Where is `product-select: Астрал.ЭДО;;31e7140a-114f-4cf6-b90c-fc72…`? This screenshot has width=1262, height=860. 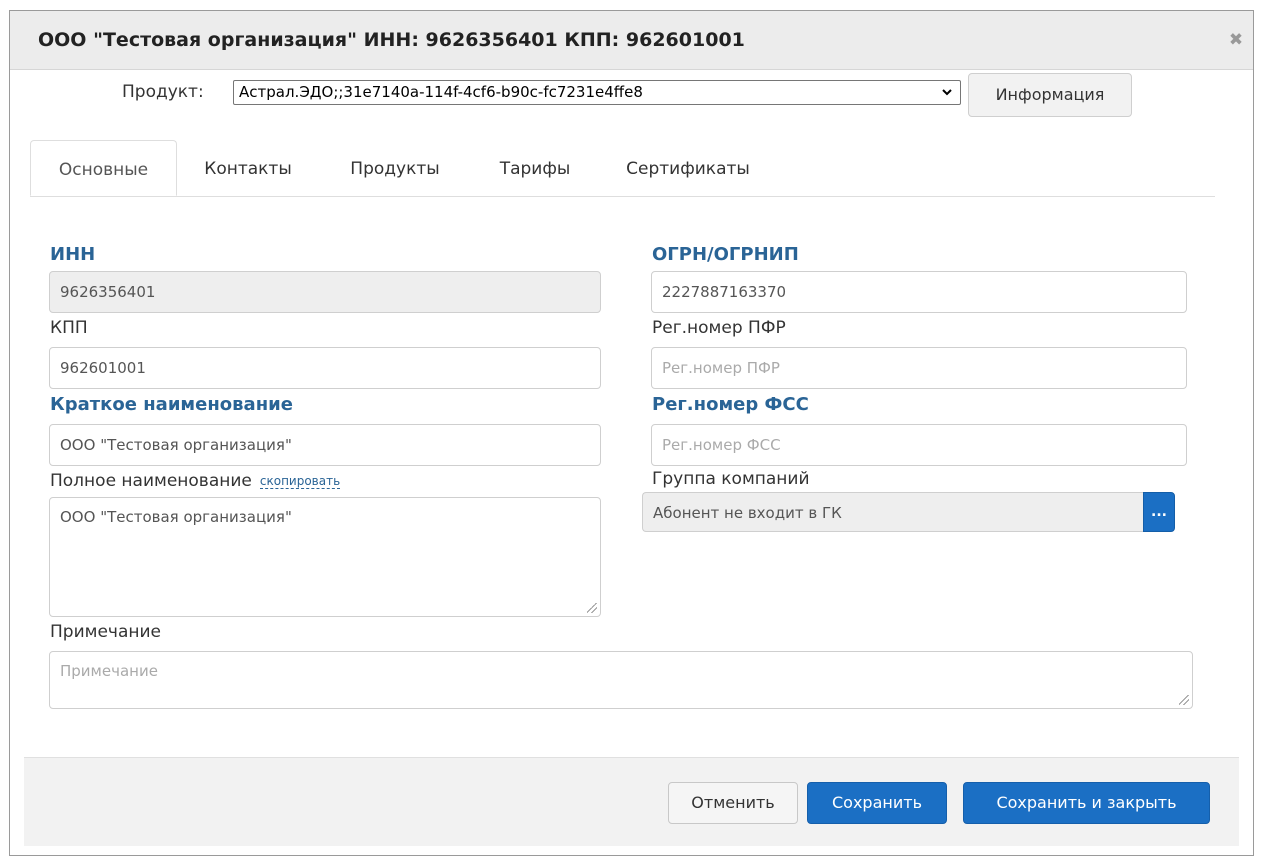 product-select: Астрал.ЭДО;;31e7140a-114f-4cf6-b90c-fc72… is located at coordinates (597, 92).